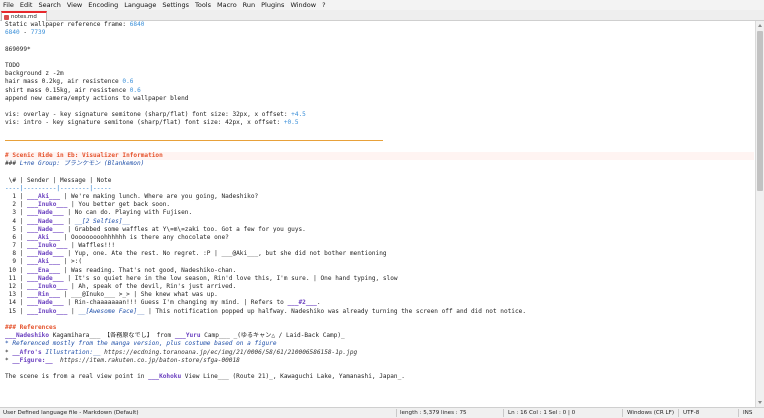 This screenshot has width=764, height=418. What do you see at coordinates (760, 403) in the screenshot?
I see `scroll-down-arrow-icon` at bounding box center [760, 403].